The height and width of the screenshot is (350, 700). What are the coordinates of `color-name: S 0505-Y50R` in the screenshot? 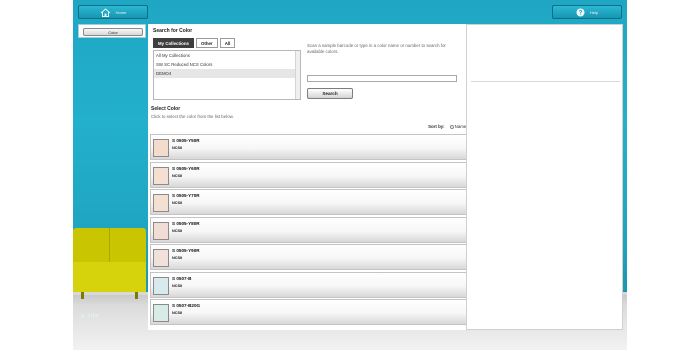 It's located at (186, 140).